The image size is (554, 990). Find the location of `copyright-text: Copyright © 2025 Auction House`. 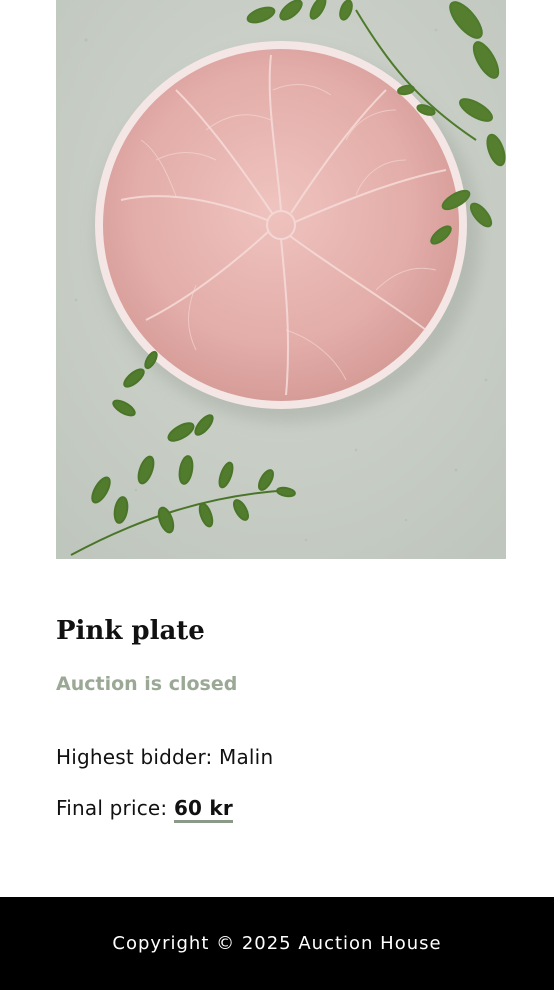

copyright-text: Copyright © 2025 Auction House is located at coordinates (277, 943).